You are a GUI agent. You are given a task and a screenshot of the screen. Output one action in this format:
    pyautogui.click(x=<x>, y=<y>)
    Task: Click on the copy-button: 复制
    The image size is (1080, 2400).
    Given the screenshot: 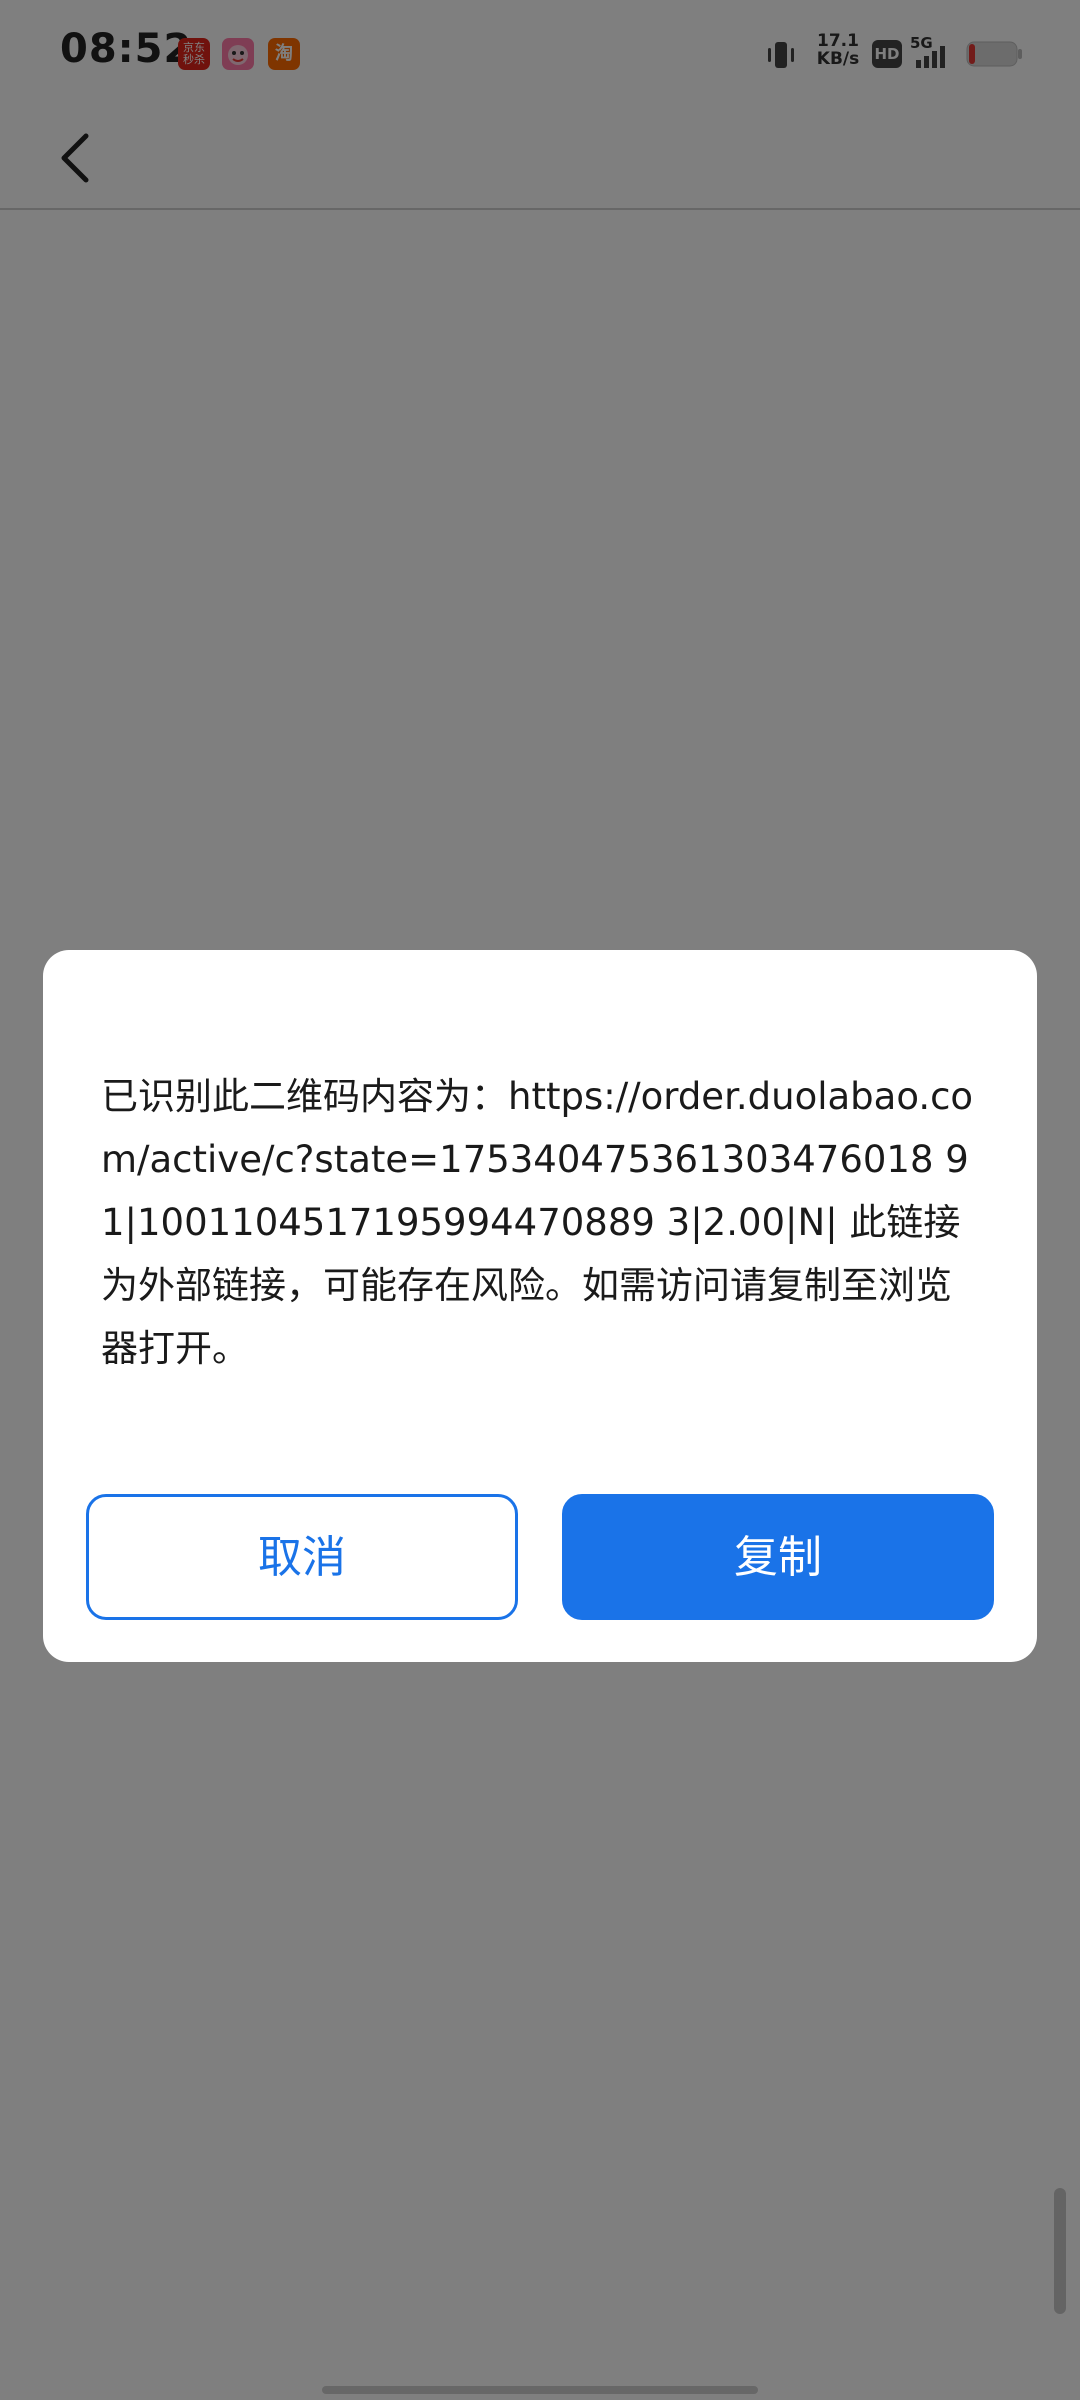 What is the action you would take?
    pyautogui.click(x=778, y=1557)
    